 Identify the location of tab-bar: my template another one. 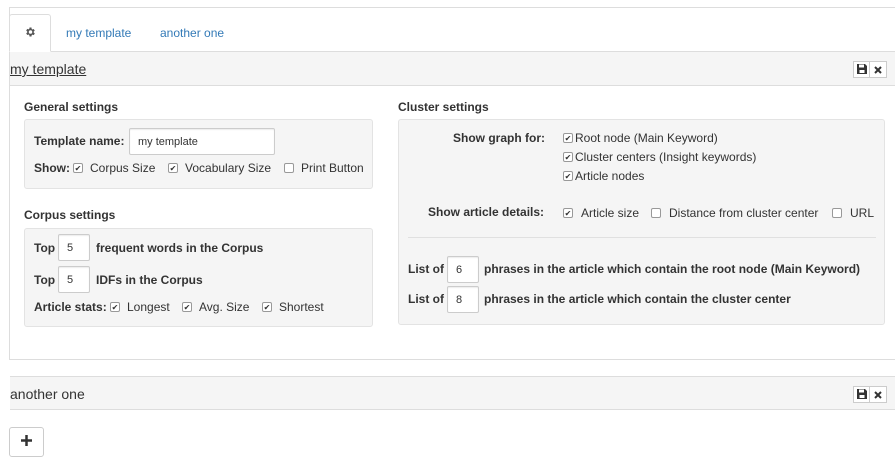
(452, 33).